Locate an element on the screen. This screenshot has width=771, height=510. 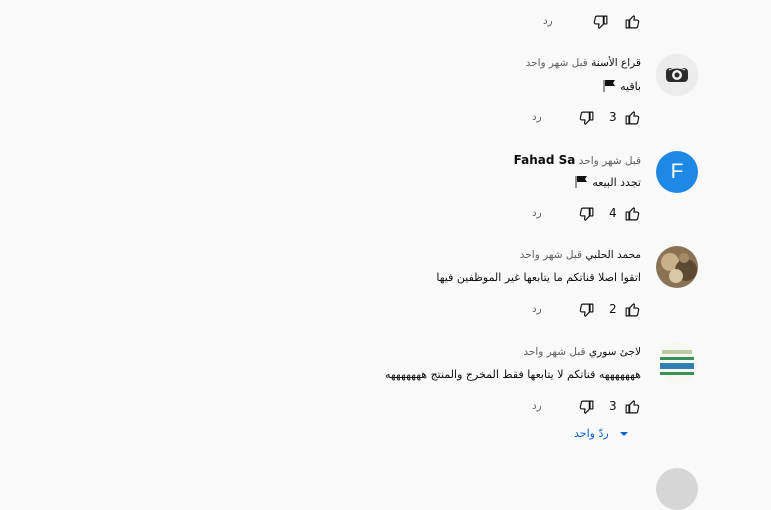
comment-header: قراع الأسنة قبل شهر واحد is located at coordinates (583, 63).